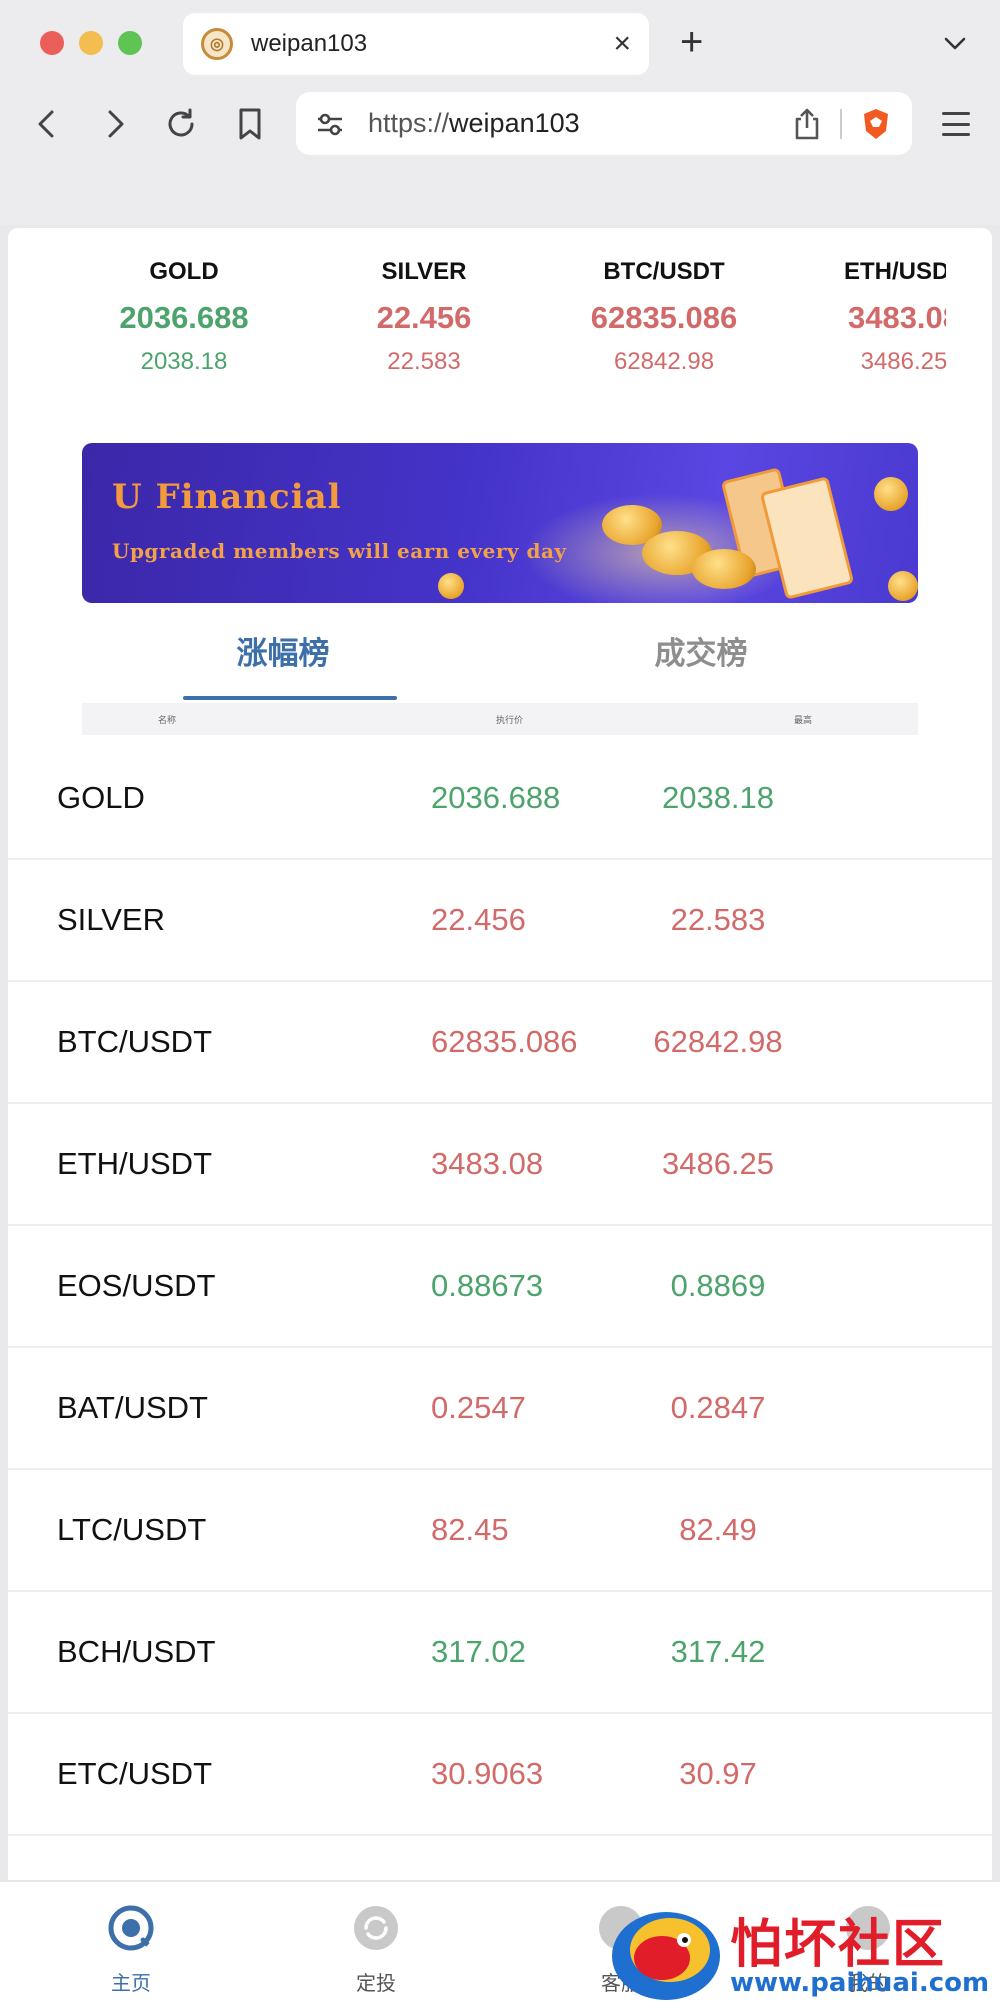 Image resolution: width=1000 pixels, height=2006 pixels. What do you see at coordinates (487, 1773) in the screenshot?
I see `row-price: 30.9063` at bounding box center [487, 1773].